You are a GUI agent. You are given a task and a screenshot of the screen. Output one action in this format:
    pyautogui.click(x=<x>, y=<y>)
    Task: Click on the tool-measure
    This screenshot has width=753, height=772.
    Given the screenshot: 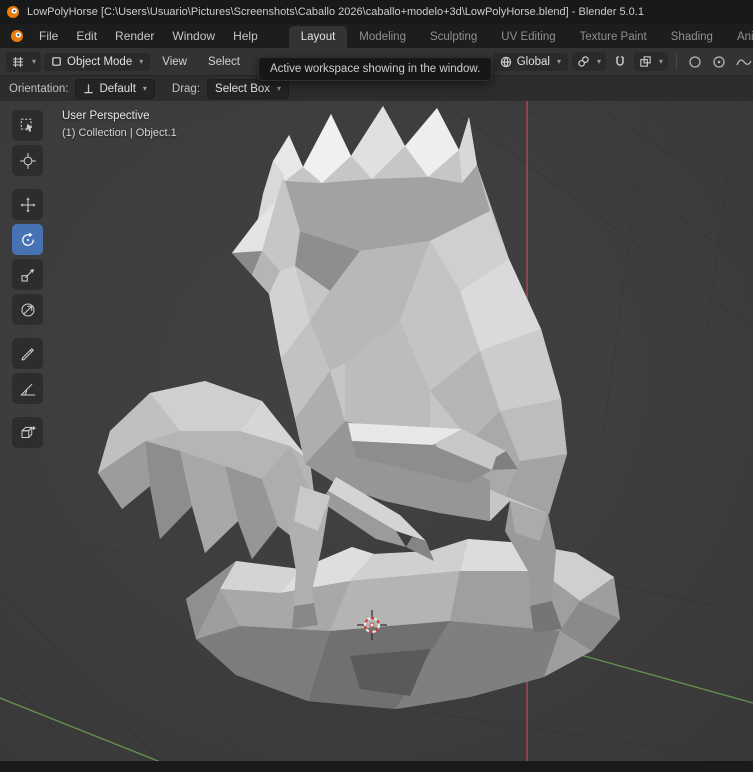 What is the action you would take?
    pyautogui.click(x=27, y=388)
    